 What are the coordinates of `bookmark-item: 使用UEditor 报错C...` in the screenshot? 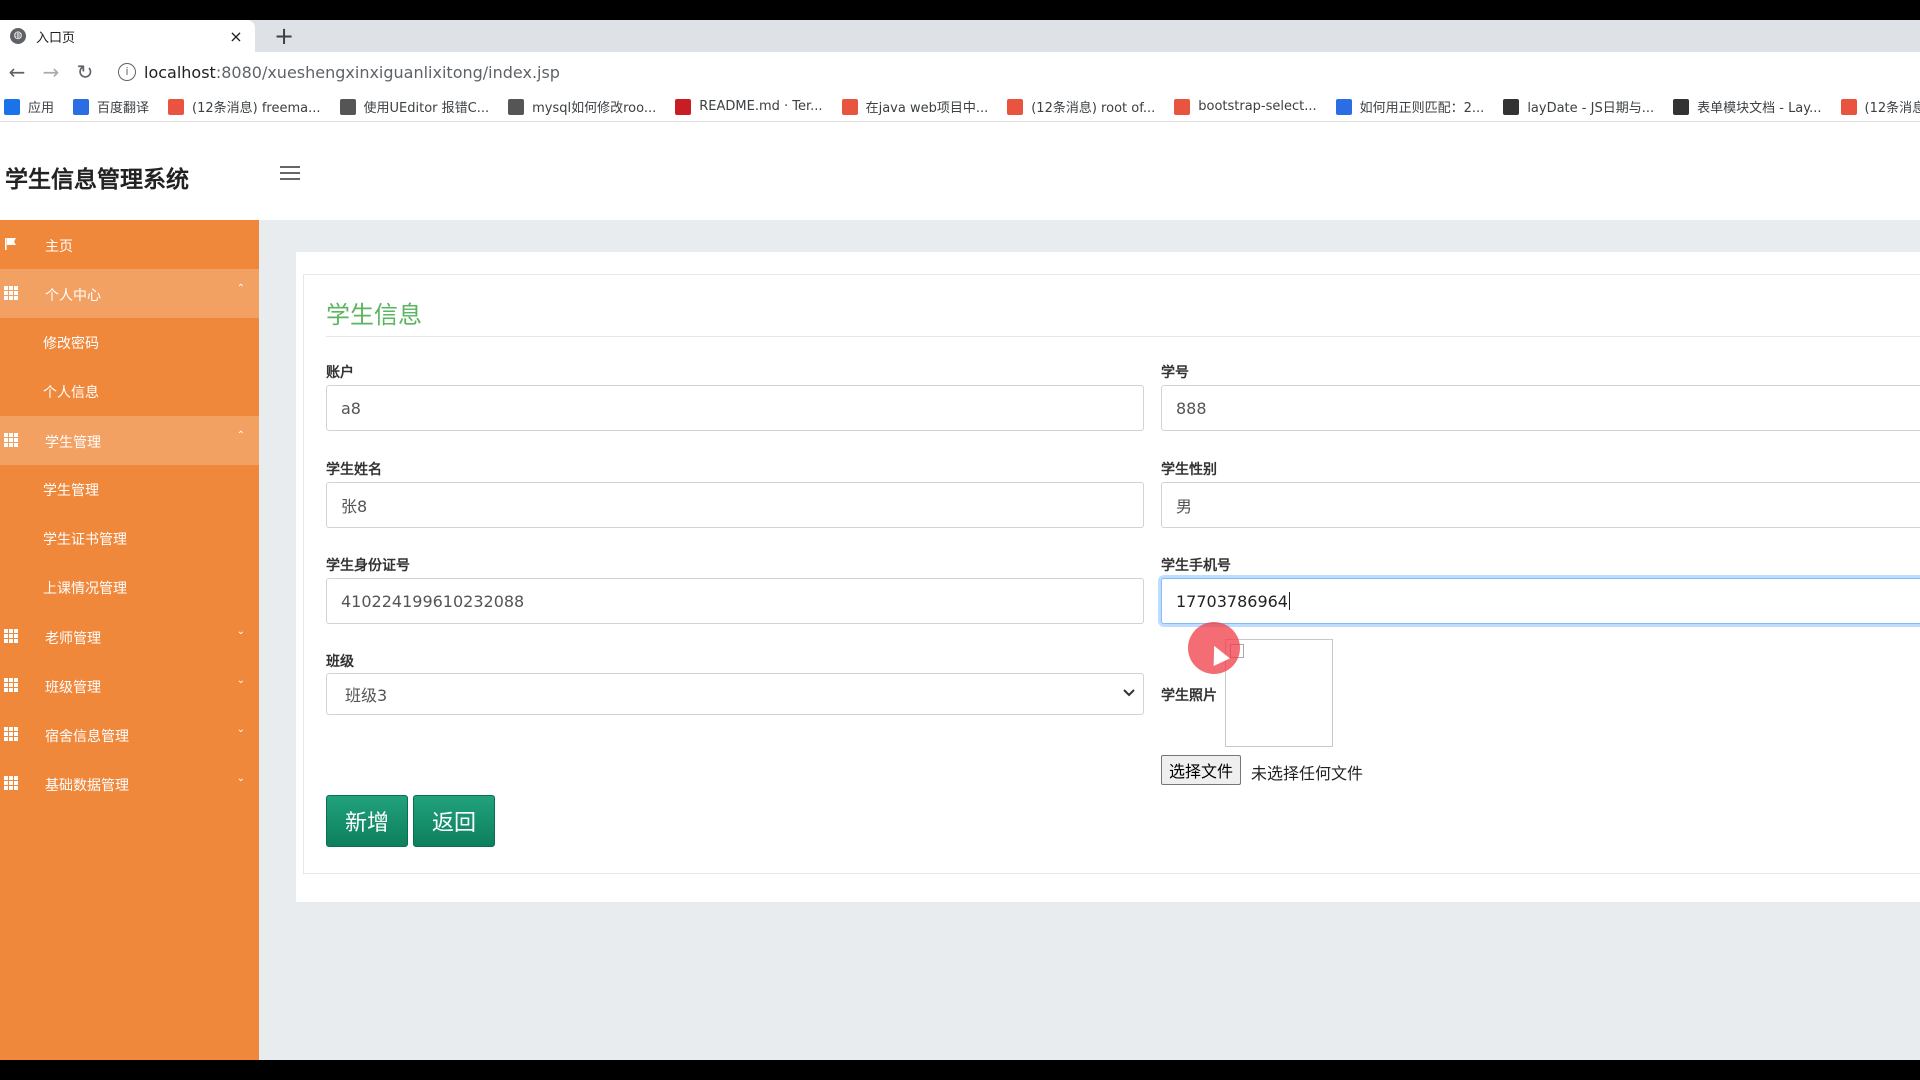 It's located at (414, 106).